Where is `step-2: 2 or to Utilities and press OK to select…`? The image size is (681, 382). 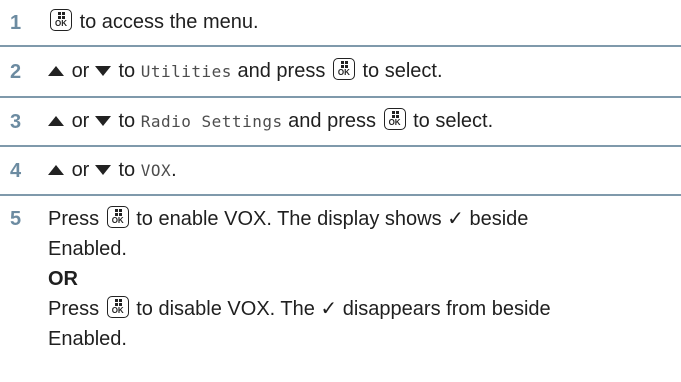
step-2: 2 or to Utilities and press OK to select… is located at coordinates (340, 72).